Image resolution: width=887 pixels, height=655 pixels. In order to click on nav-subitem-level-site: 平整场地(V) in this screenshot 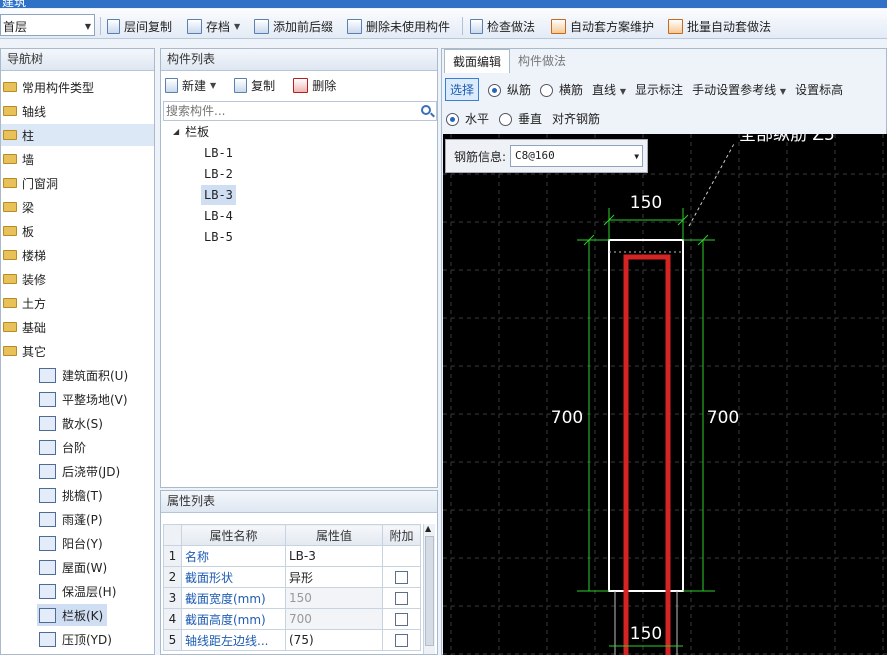, I will do `click(84, 399)`.